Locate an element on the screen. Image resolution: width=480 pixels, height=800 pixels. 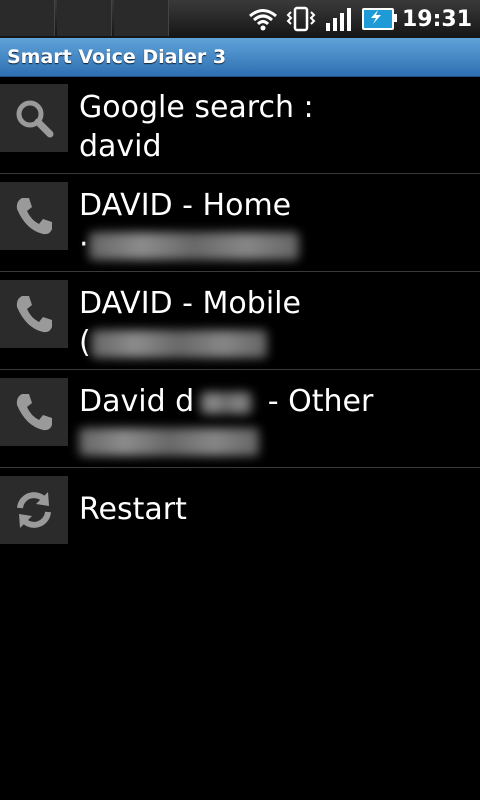
signal-icon is located at coordinates (338, 19).